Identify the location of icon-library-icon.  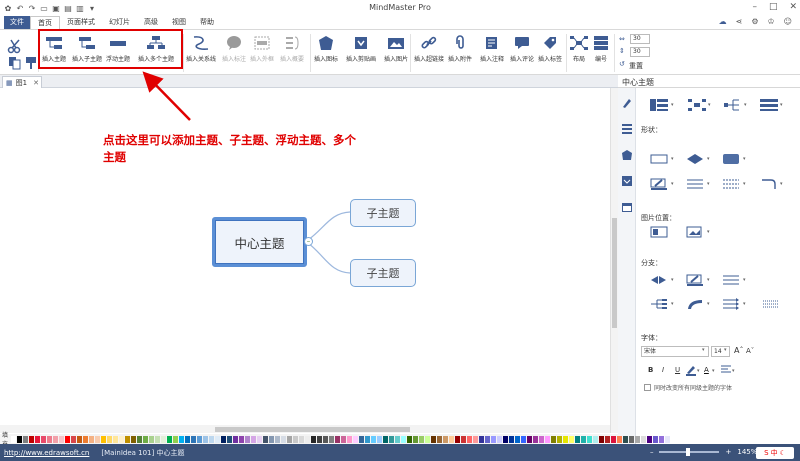
(627, 155).